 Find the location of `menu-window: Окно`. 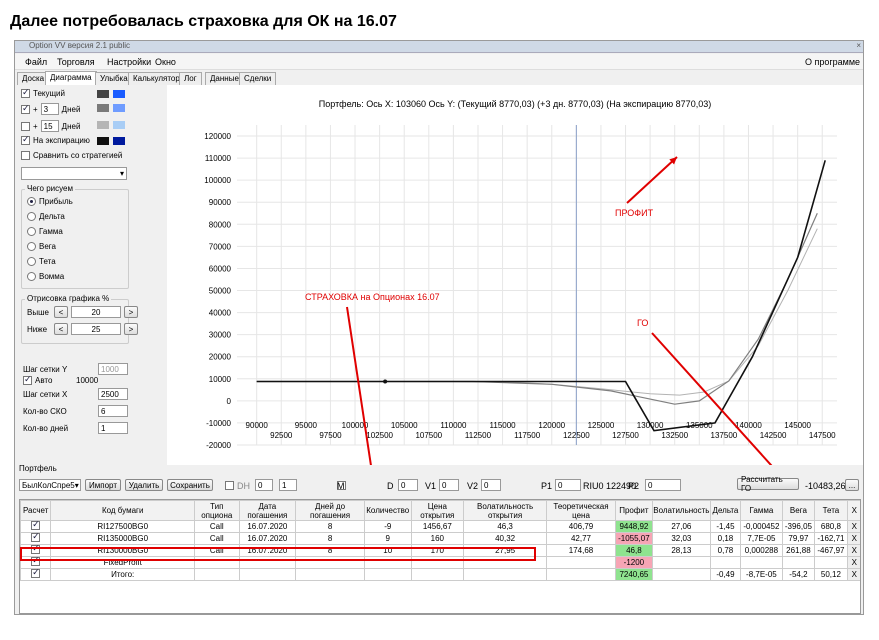

menu-window: Окно is located at coordinates (165, 62).